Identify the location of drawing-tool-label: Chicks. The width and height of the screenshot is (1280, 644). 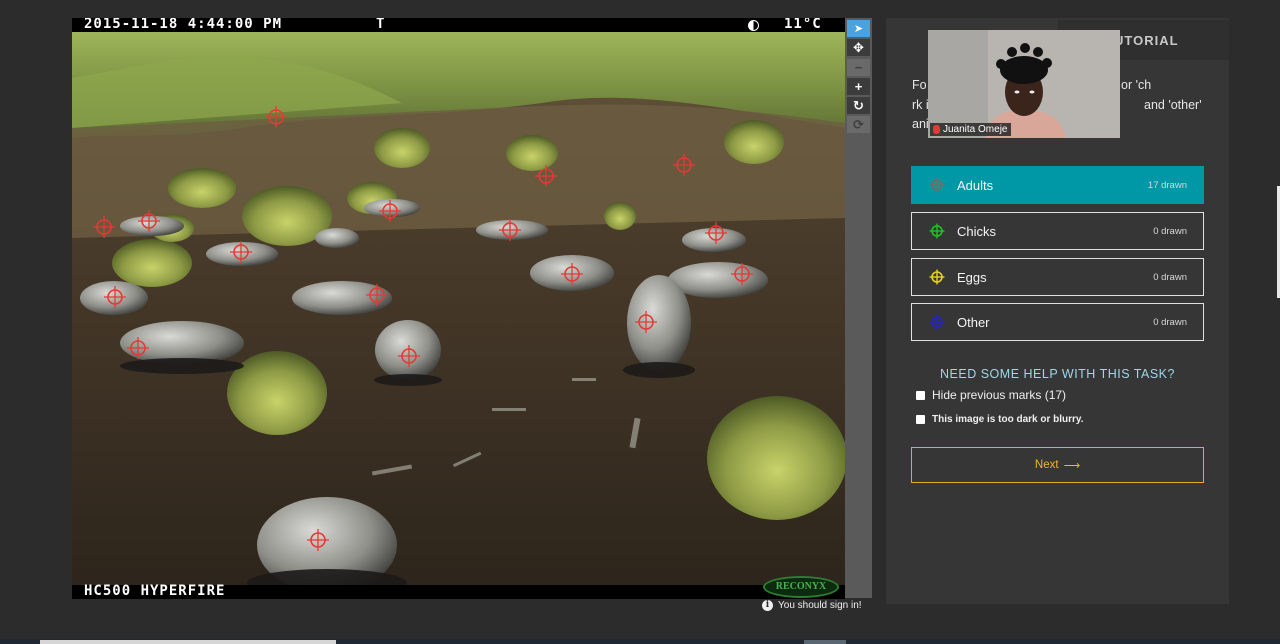
(977, 231).